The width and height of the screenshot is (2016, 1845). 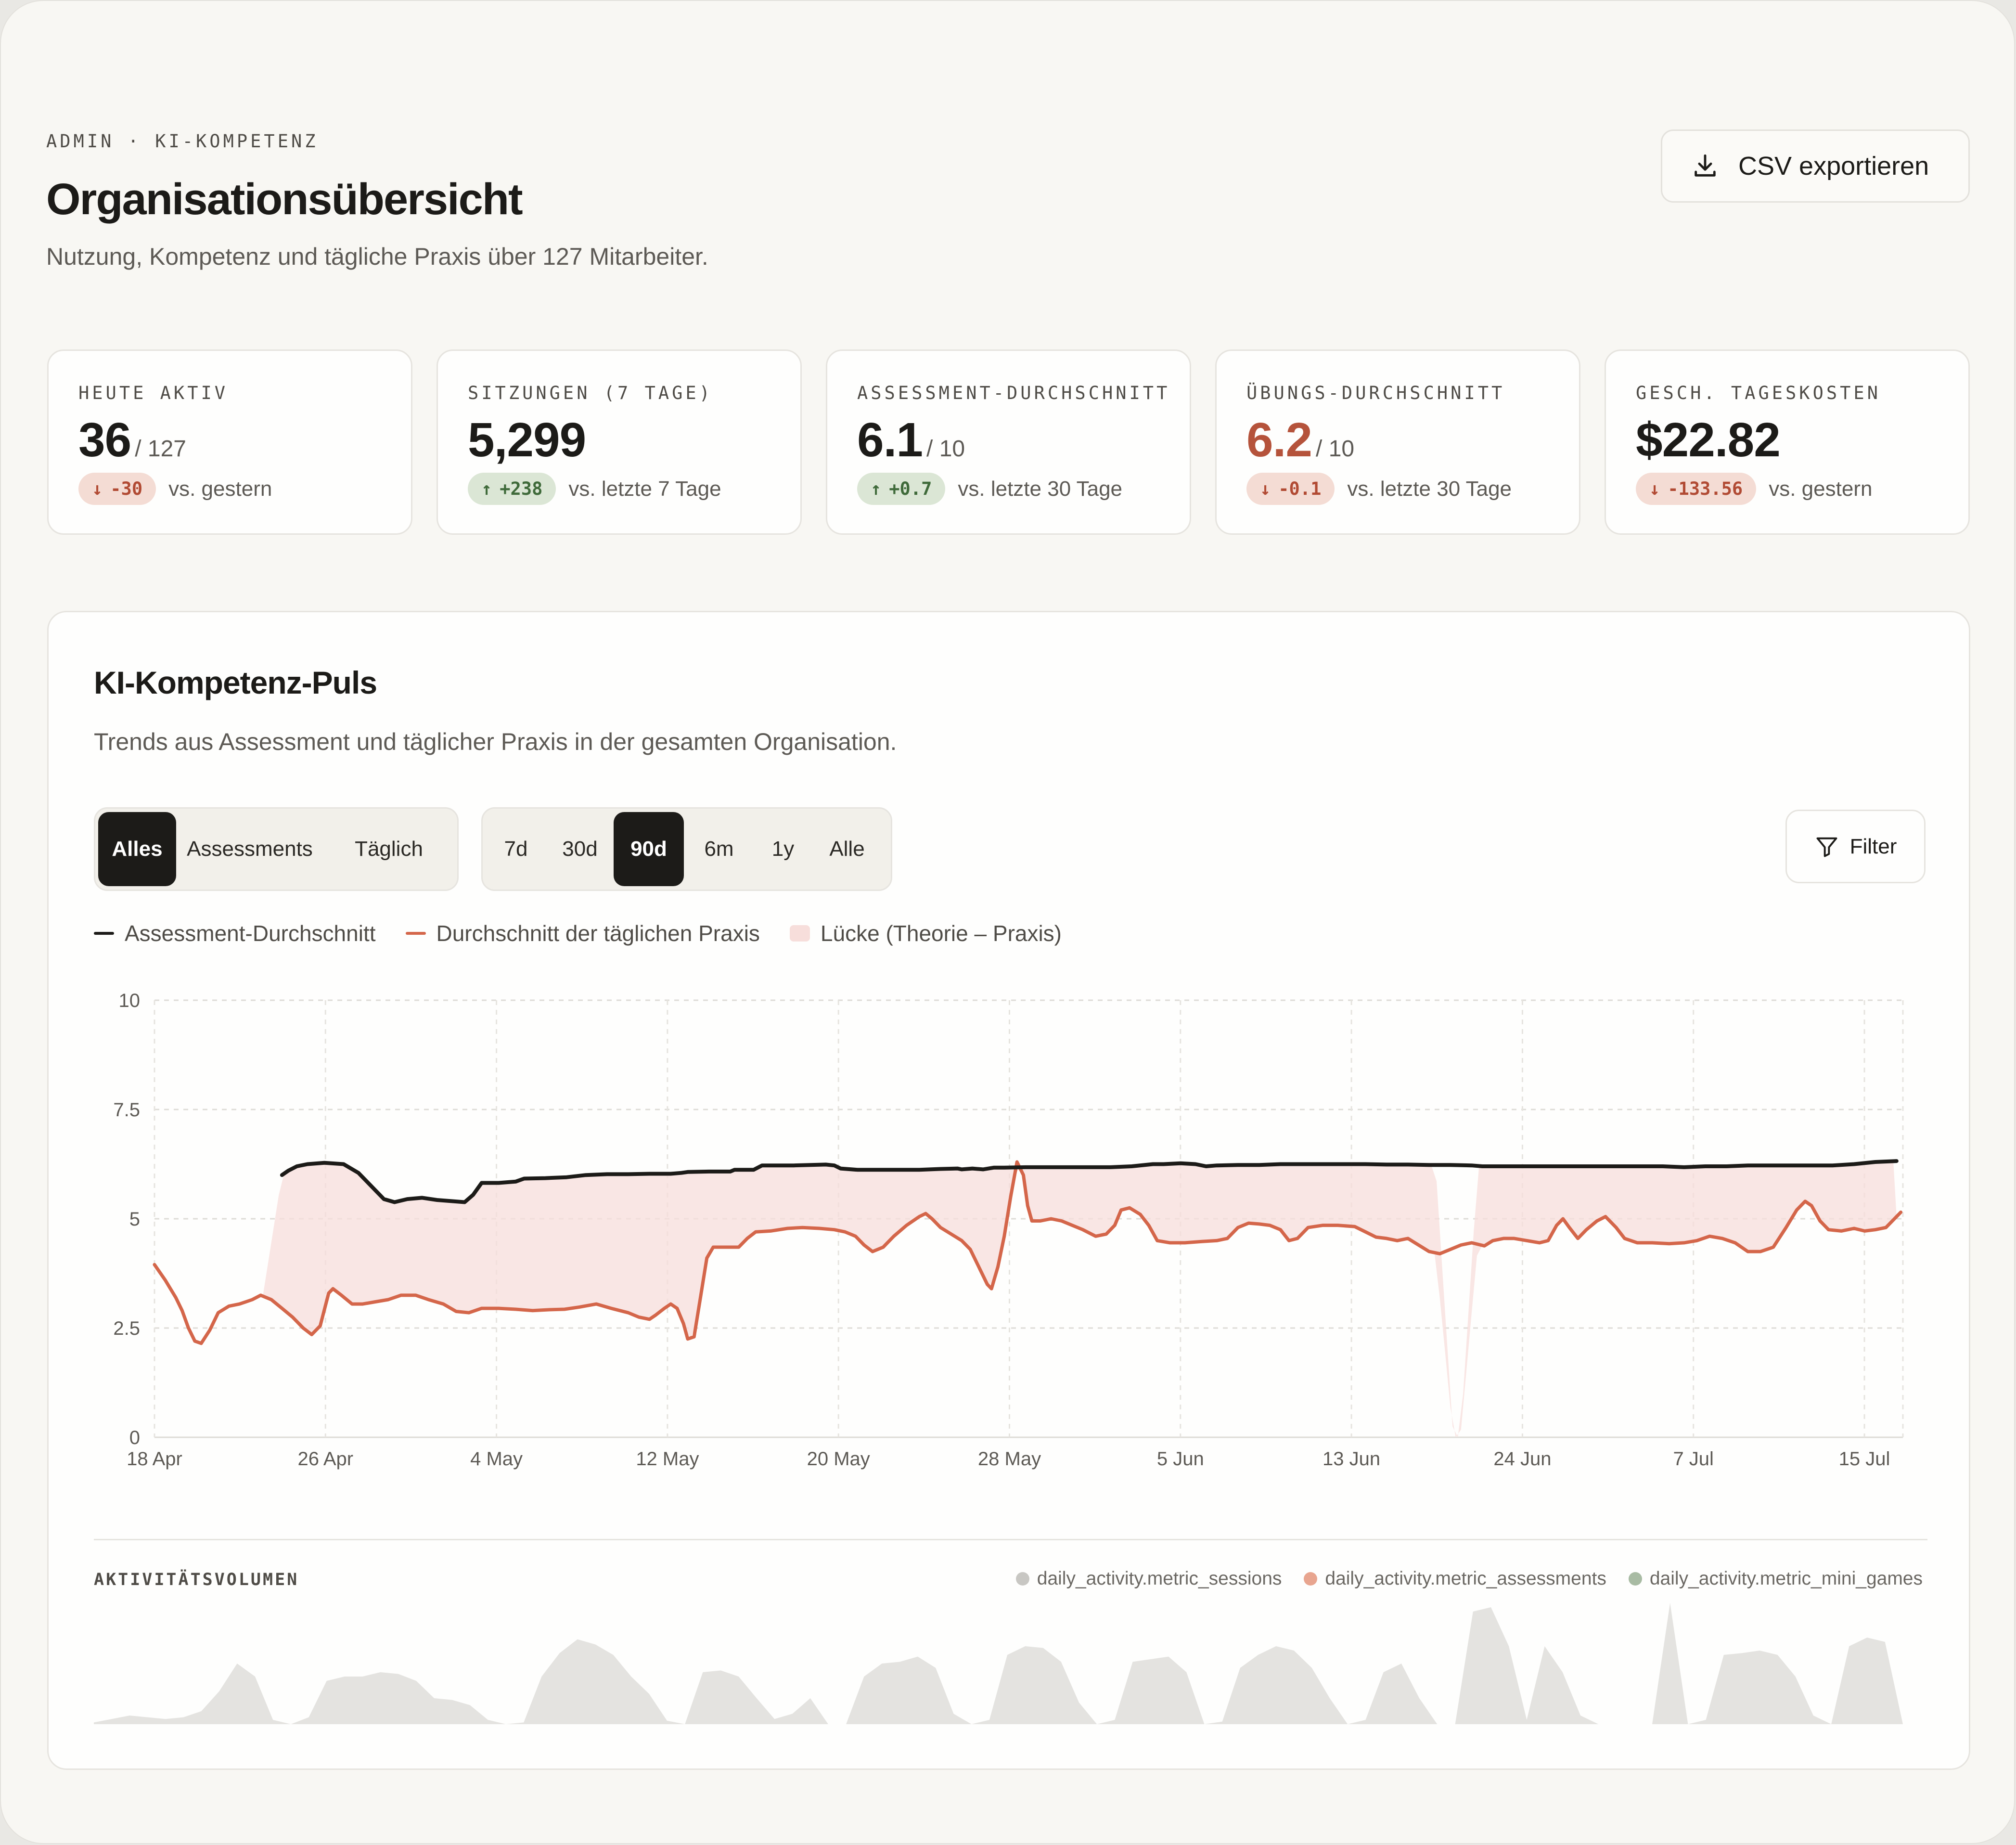 I want to click on y-tick-label: 0, so click(x=135, y=1437).